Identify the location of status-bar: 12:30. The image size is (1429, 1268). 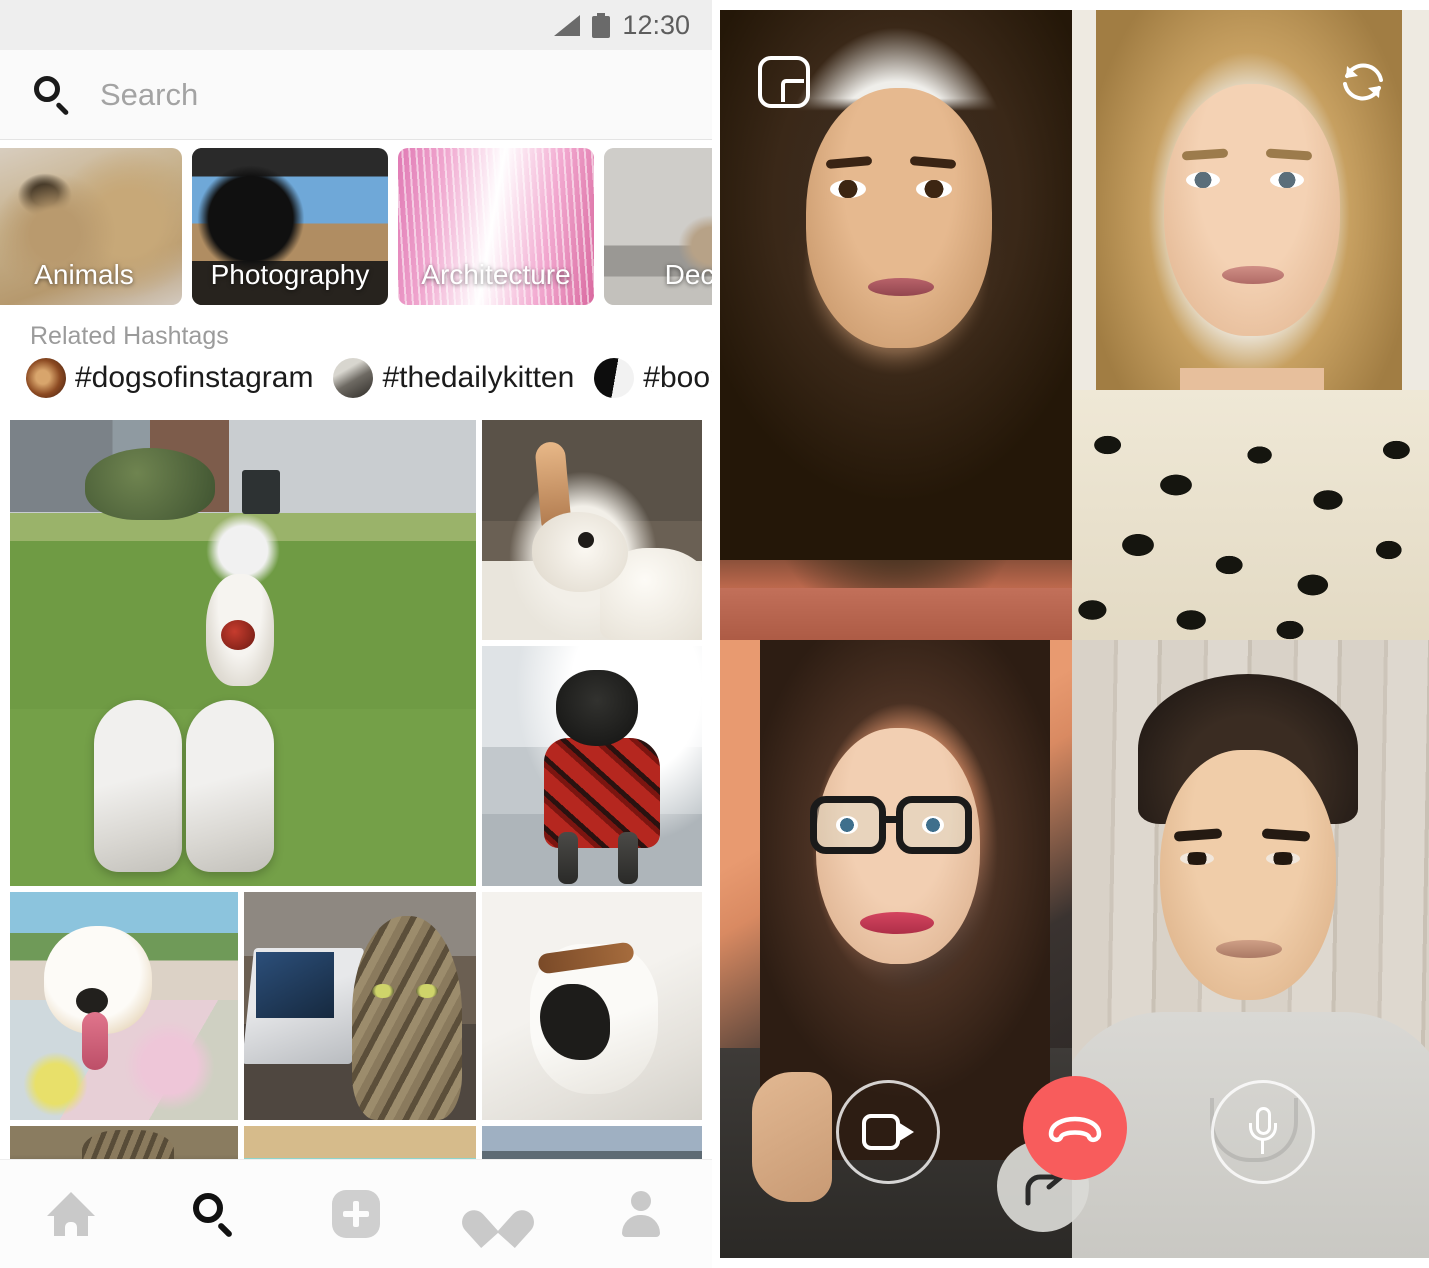
(356, 25).